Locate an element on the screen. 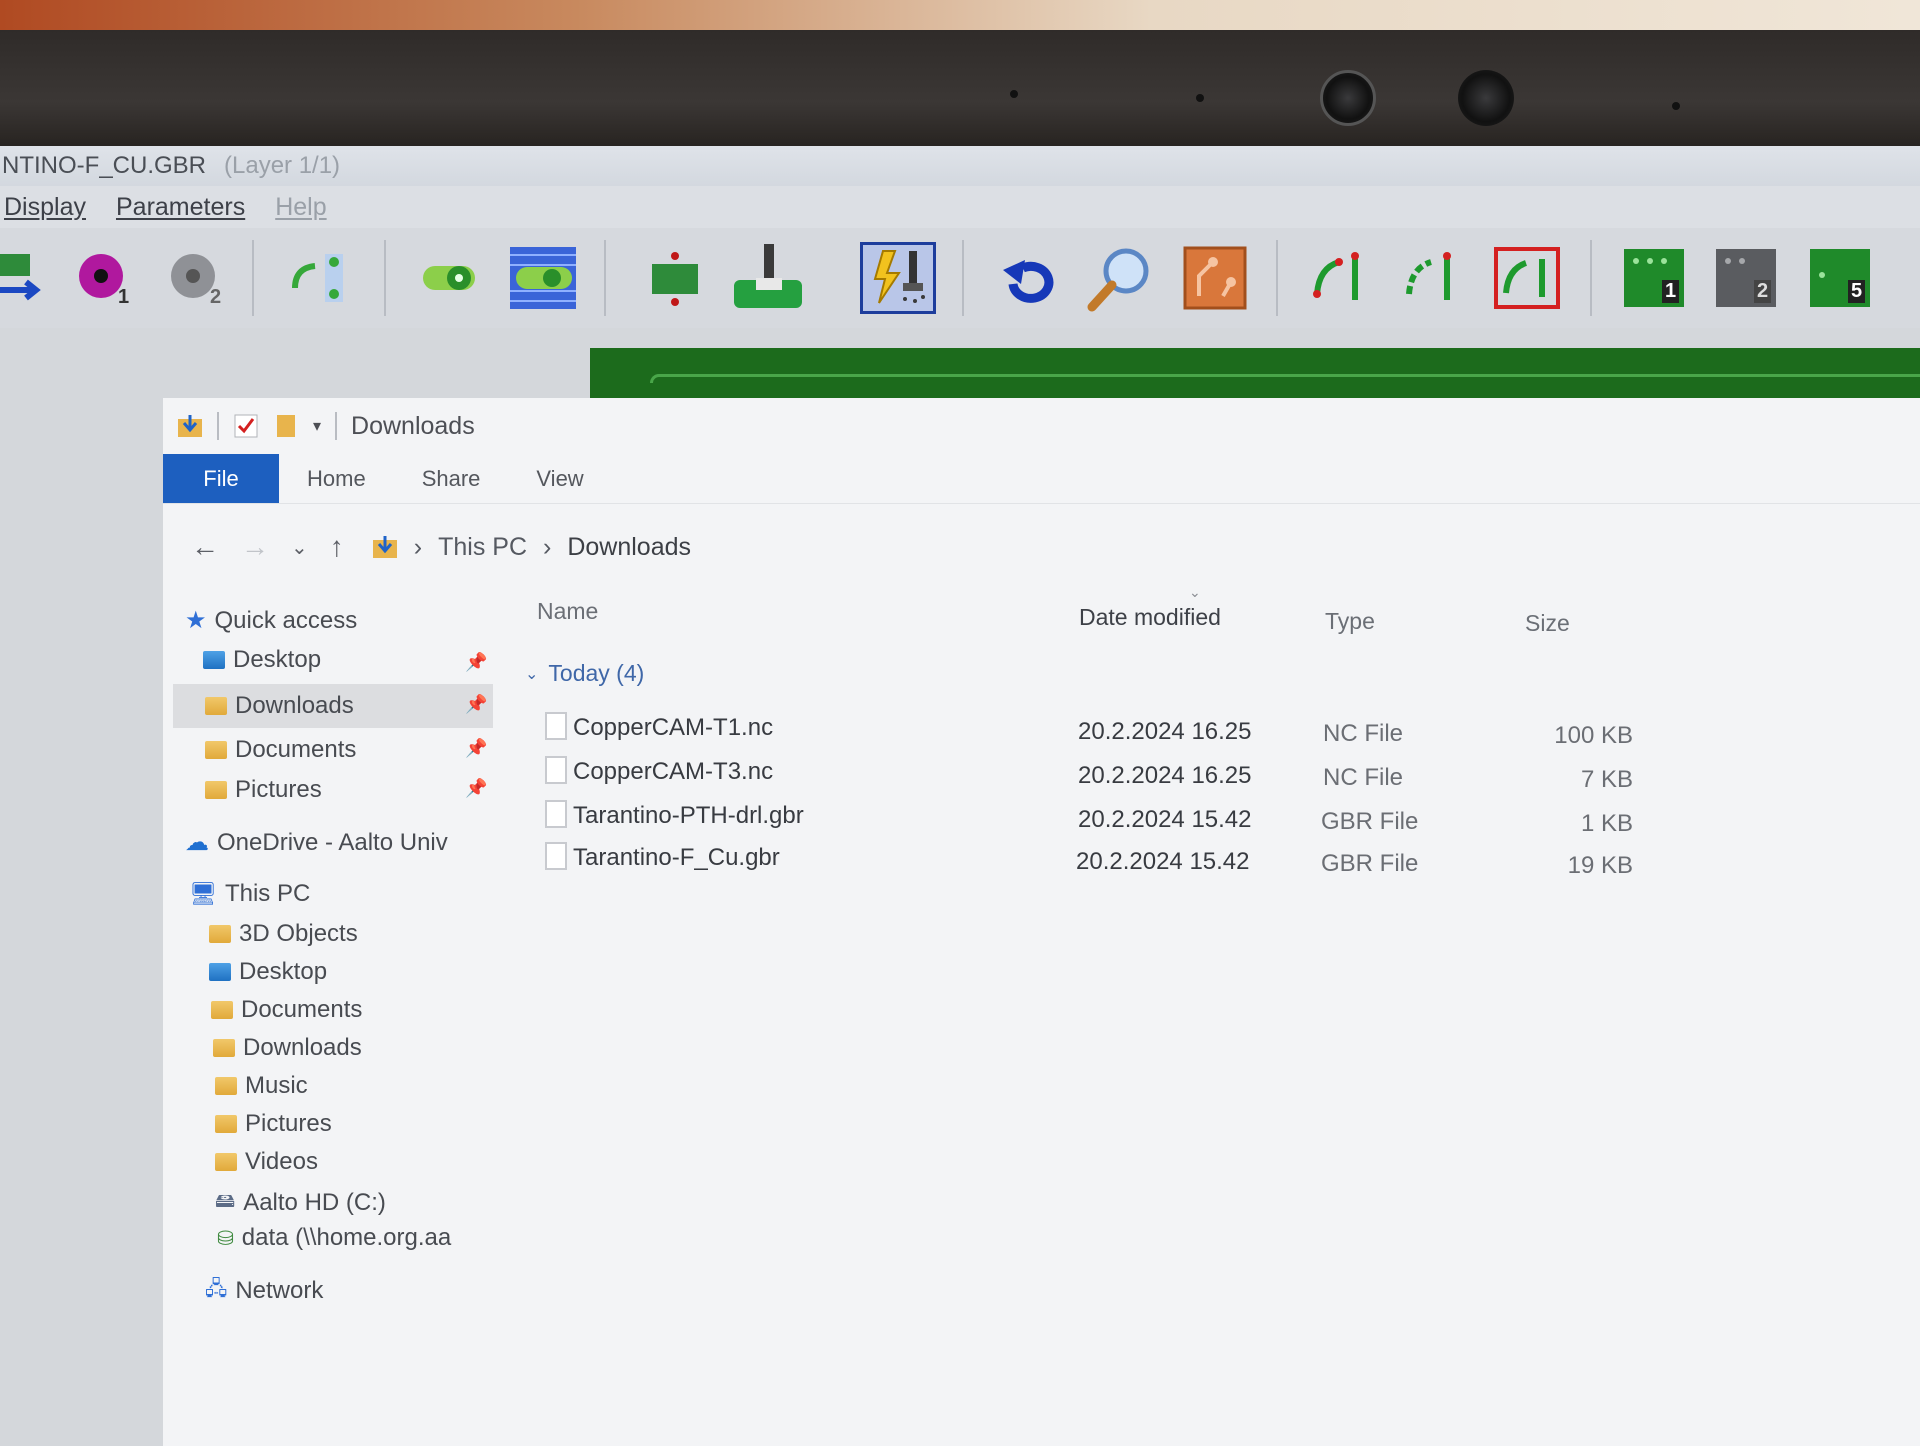  quick-access-toolbar: ▾ Downloads is located at coordinates (1041, 426).